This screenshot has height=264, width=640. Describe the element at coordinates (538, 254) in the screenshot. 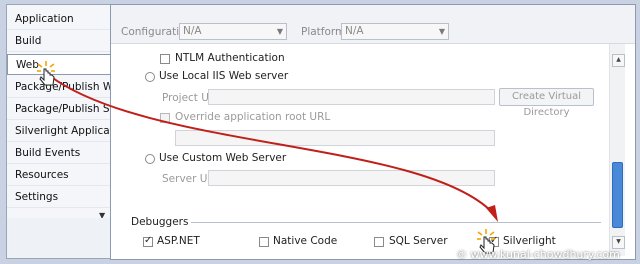

I see `watermark-text: © www.kunal-chowdhury.com` at that location.